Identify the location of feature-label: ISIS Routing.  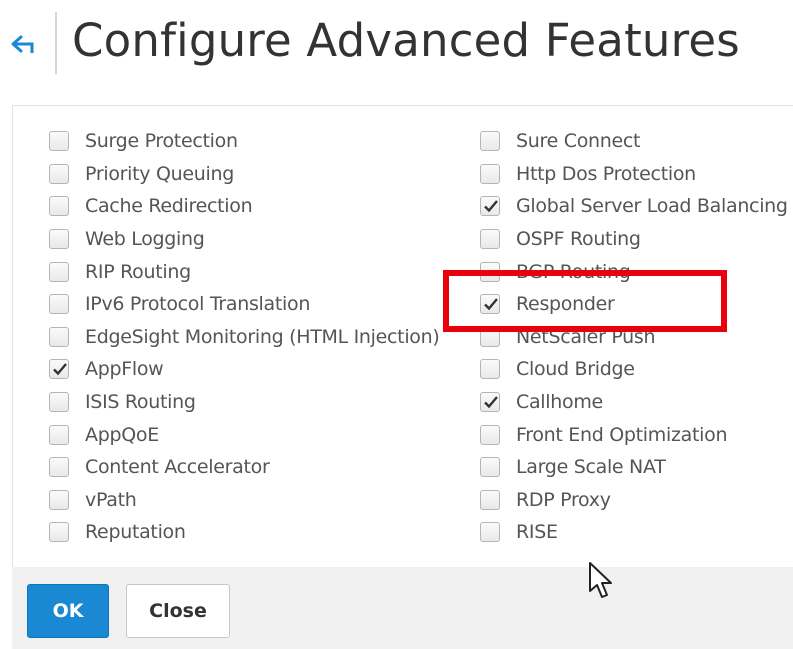
(140, 402).